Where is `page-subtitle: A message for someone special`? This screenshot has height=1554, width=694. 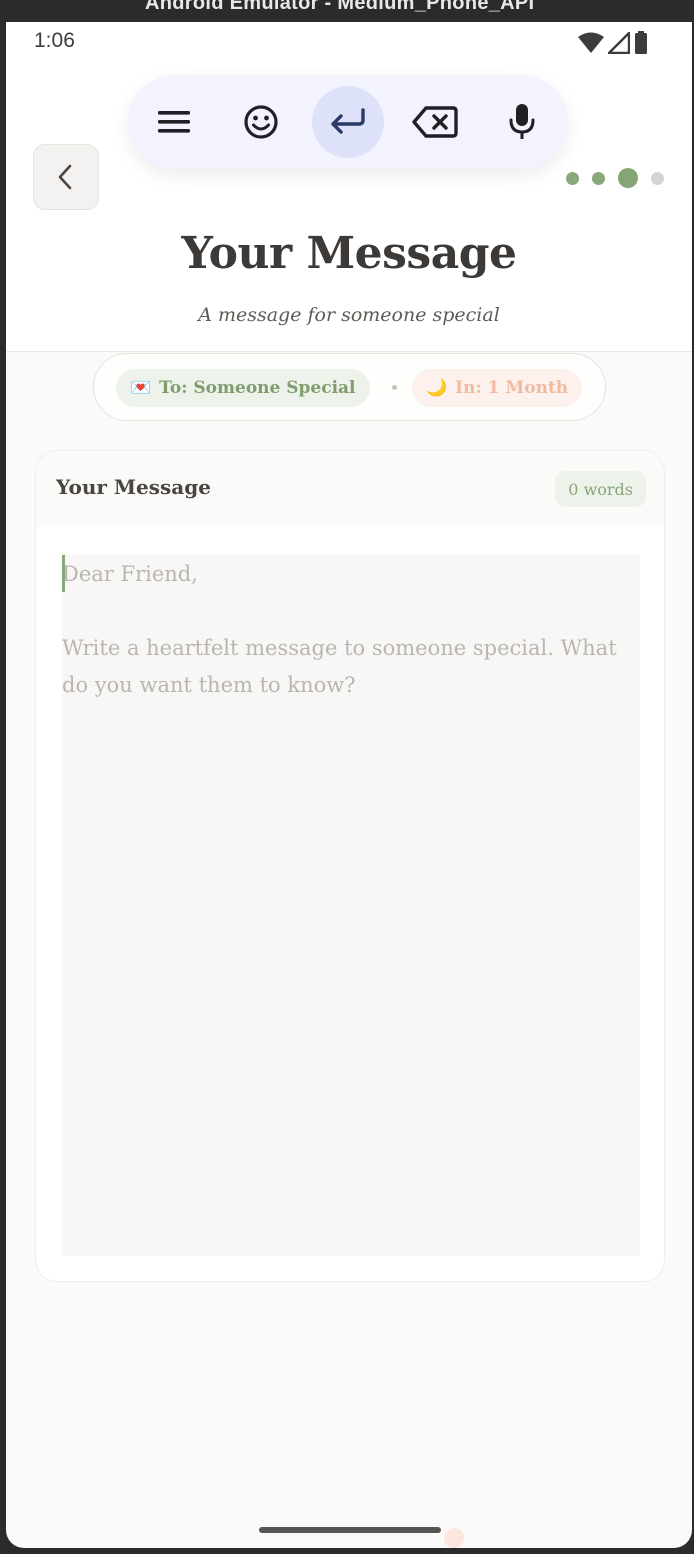
page-subtitle: A message for someone special is located at coordinates (349, 315).